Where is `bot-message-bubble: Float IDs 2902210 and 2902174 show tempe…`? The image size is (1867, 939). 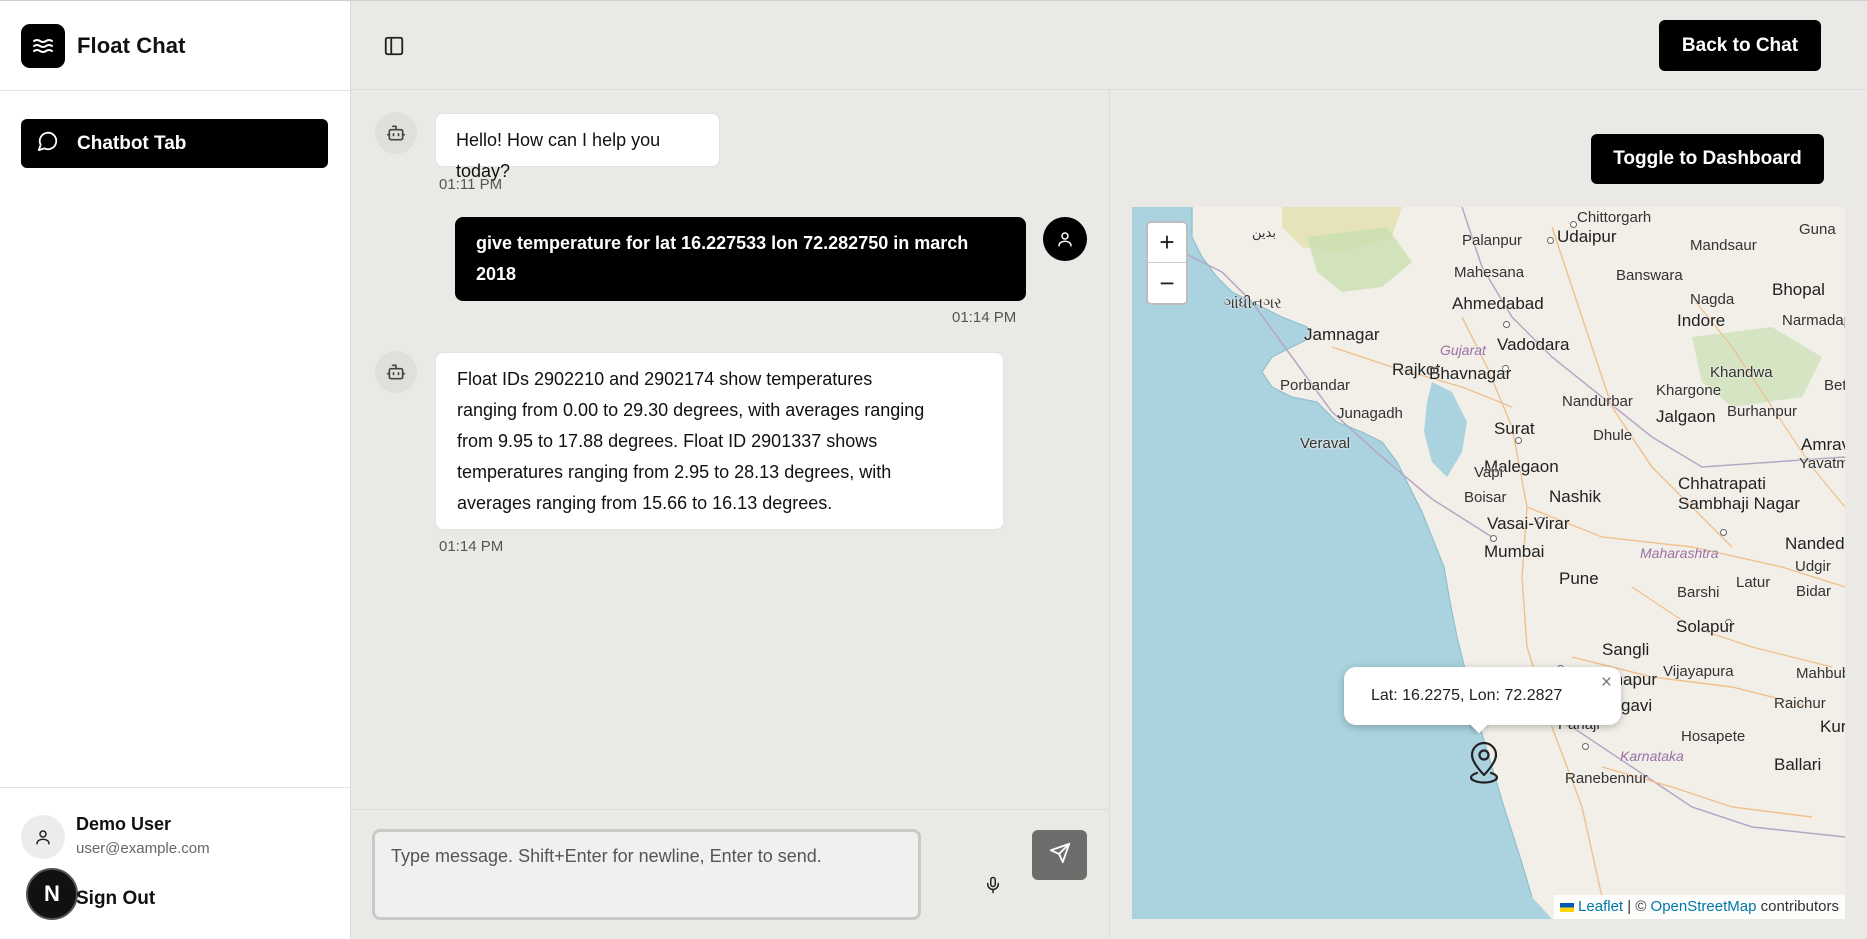 bot-message-bubble: Float IDs 2902210 and 2902174 show tempe… is located at coordinates (719, 441).